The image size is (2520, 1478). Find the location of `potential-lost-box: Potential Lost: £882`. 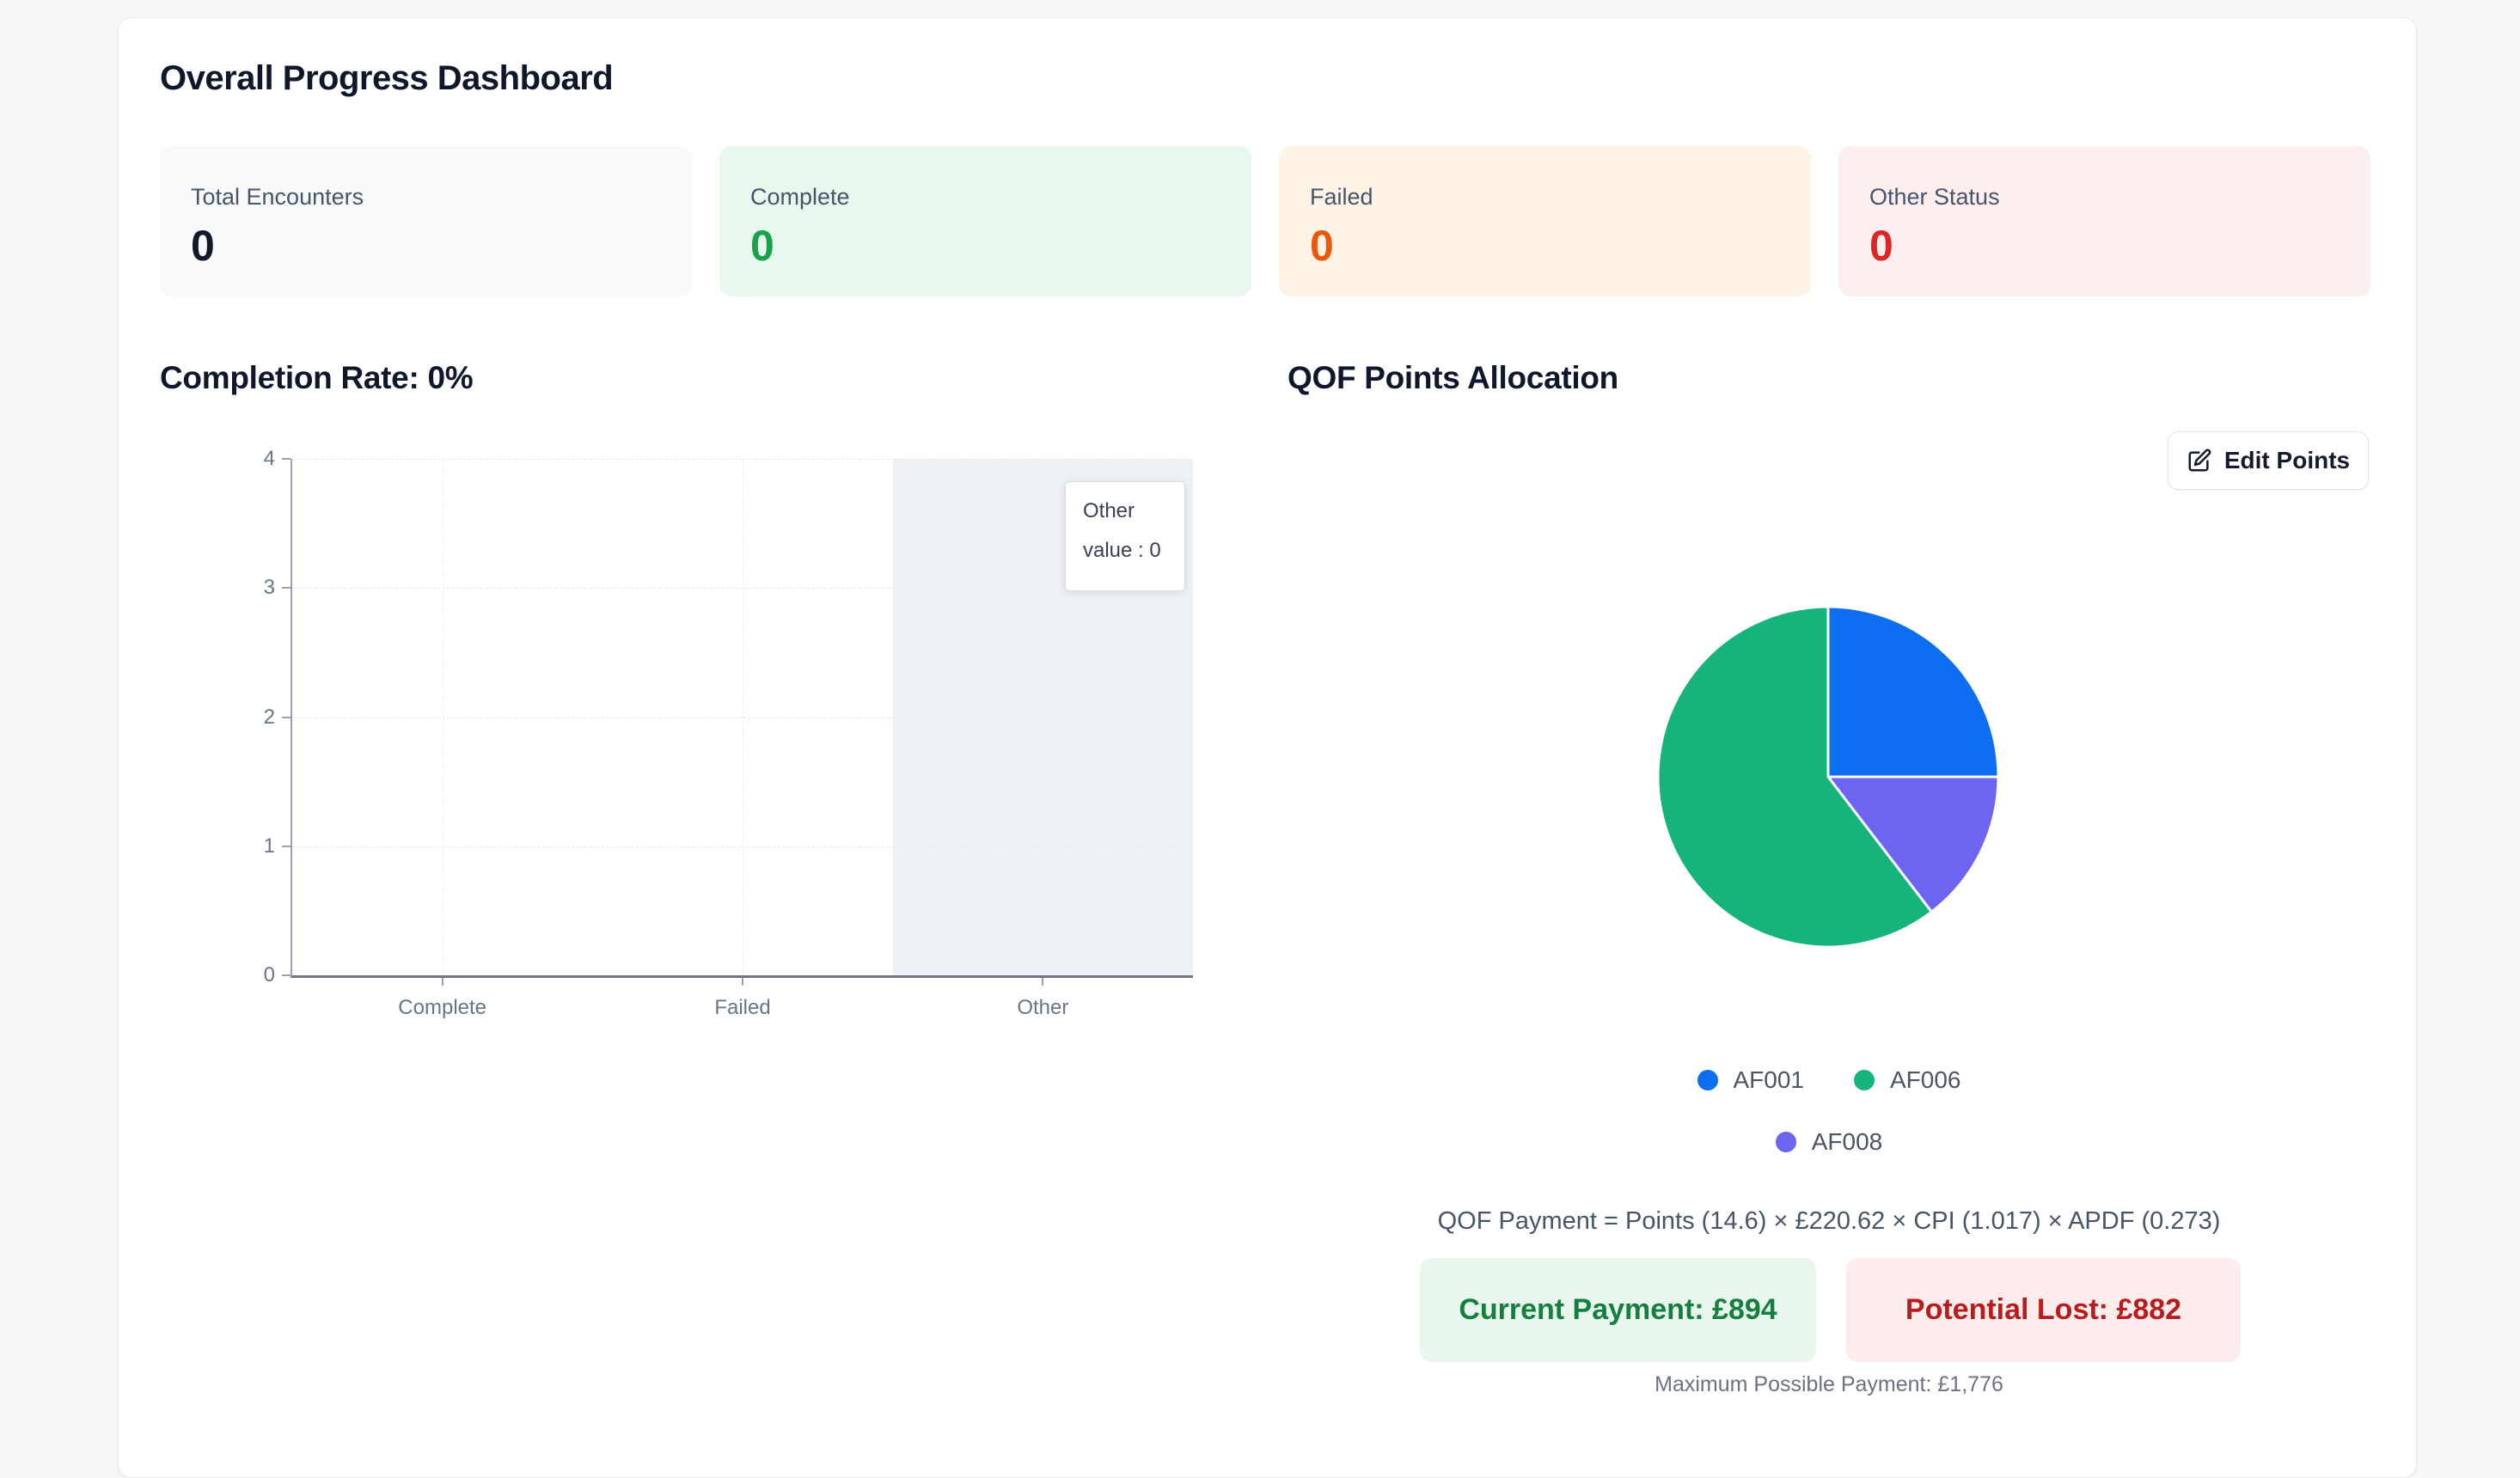

potential-lost-box: Potential Lost: £882 is located at coordinates (2043, 1310).